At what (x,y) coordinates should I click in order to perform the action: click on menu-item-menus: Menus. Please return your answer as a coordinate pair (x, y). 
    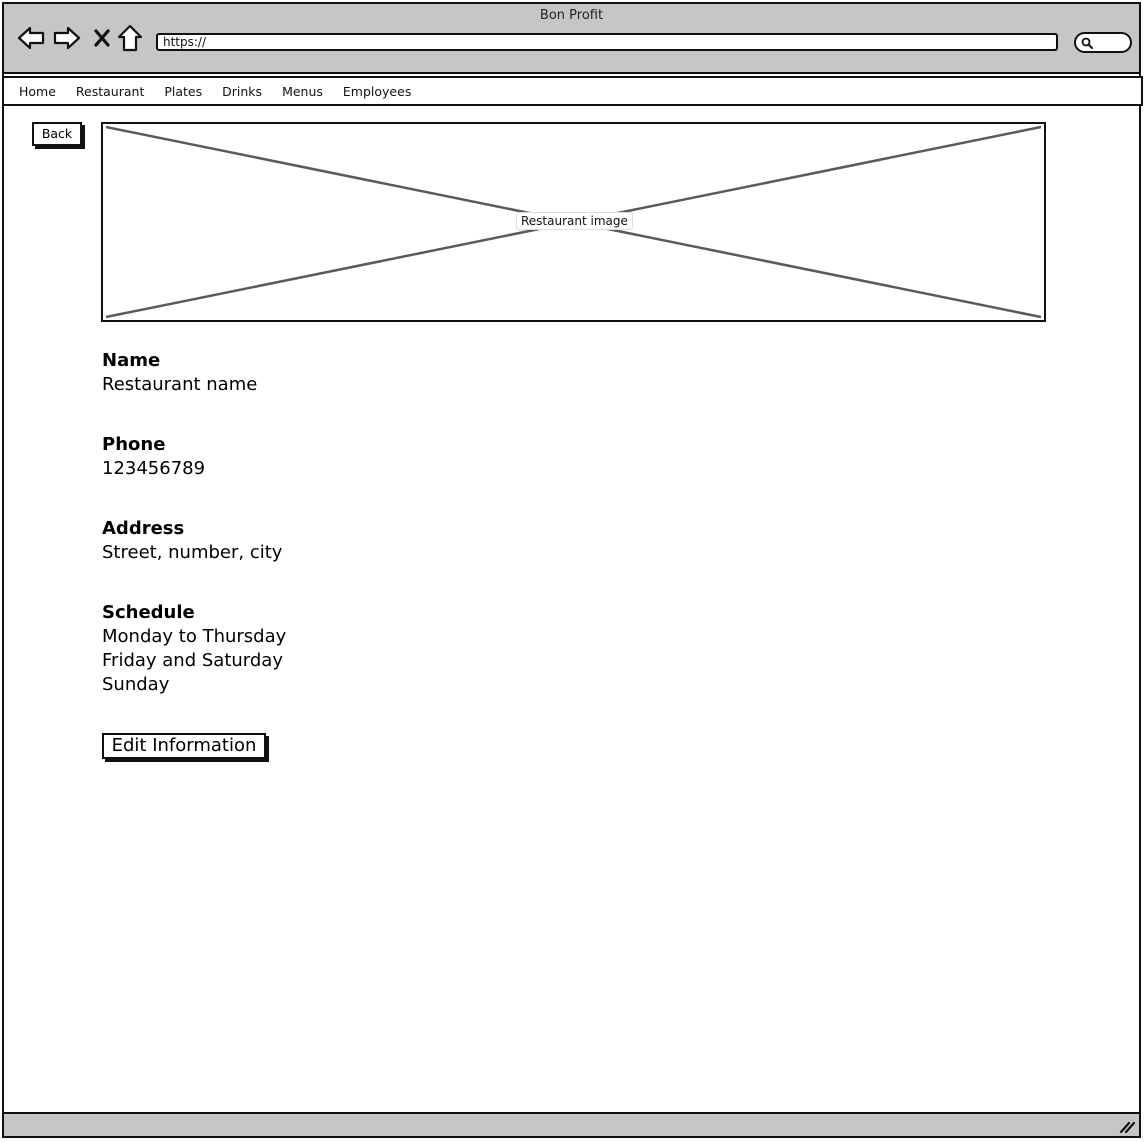
    Looking at the image, I should click on (302, 91).